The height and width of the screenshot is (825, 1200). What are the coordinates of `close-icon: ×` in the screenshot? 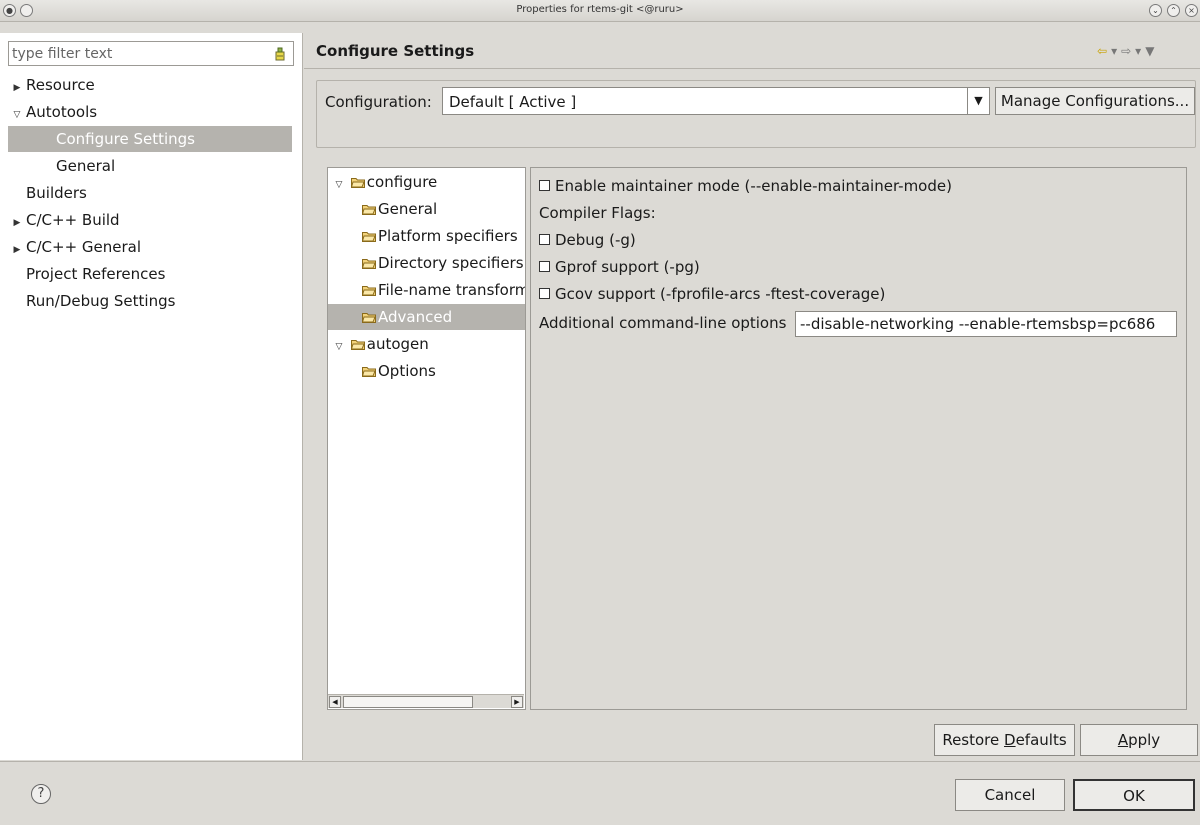 It's located at (1191, 10).